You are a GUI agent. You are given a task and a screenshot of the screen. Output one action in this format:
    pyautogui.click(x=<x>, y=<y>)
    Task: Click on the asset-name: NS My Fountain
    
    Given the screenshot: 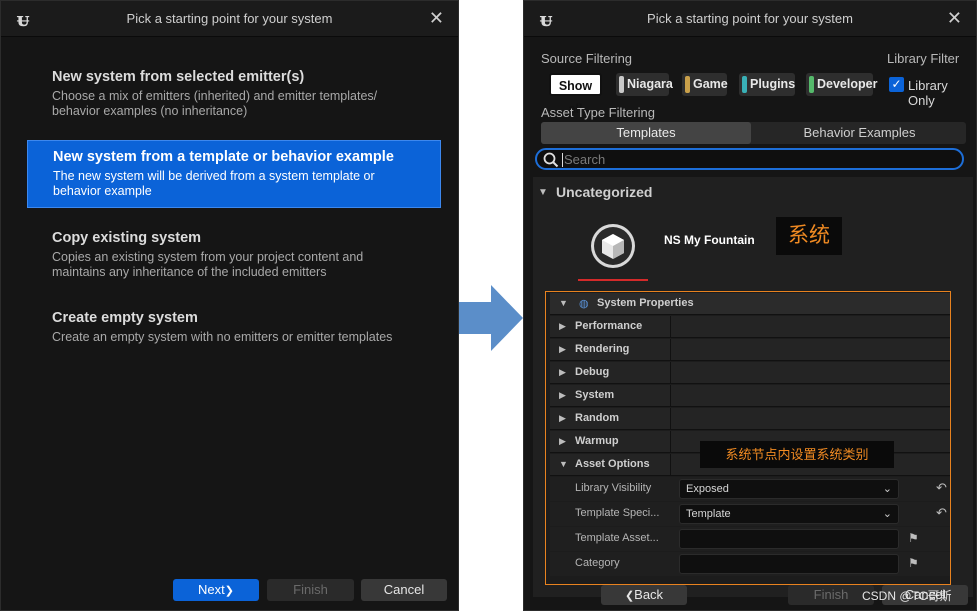 What is the action you would take?
    pyautogui.click(x=709, y=240)
    